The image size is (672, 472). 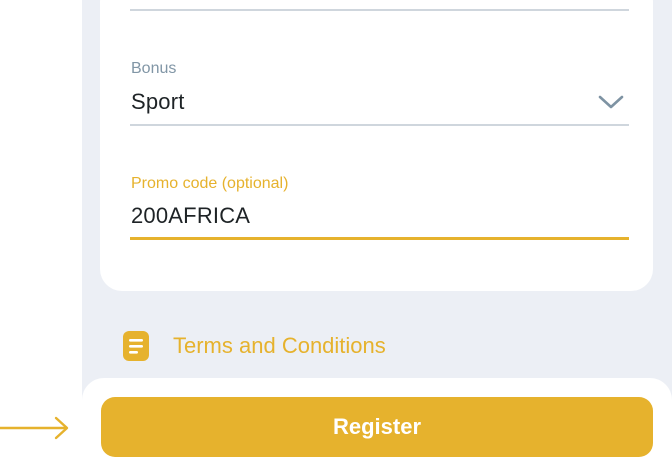 What do you see at coordinates (379, 238) in the screenshot?
I see `promo-code-underline` at bounding box center [379, 238].